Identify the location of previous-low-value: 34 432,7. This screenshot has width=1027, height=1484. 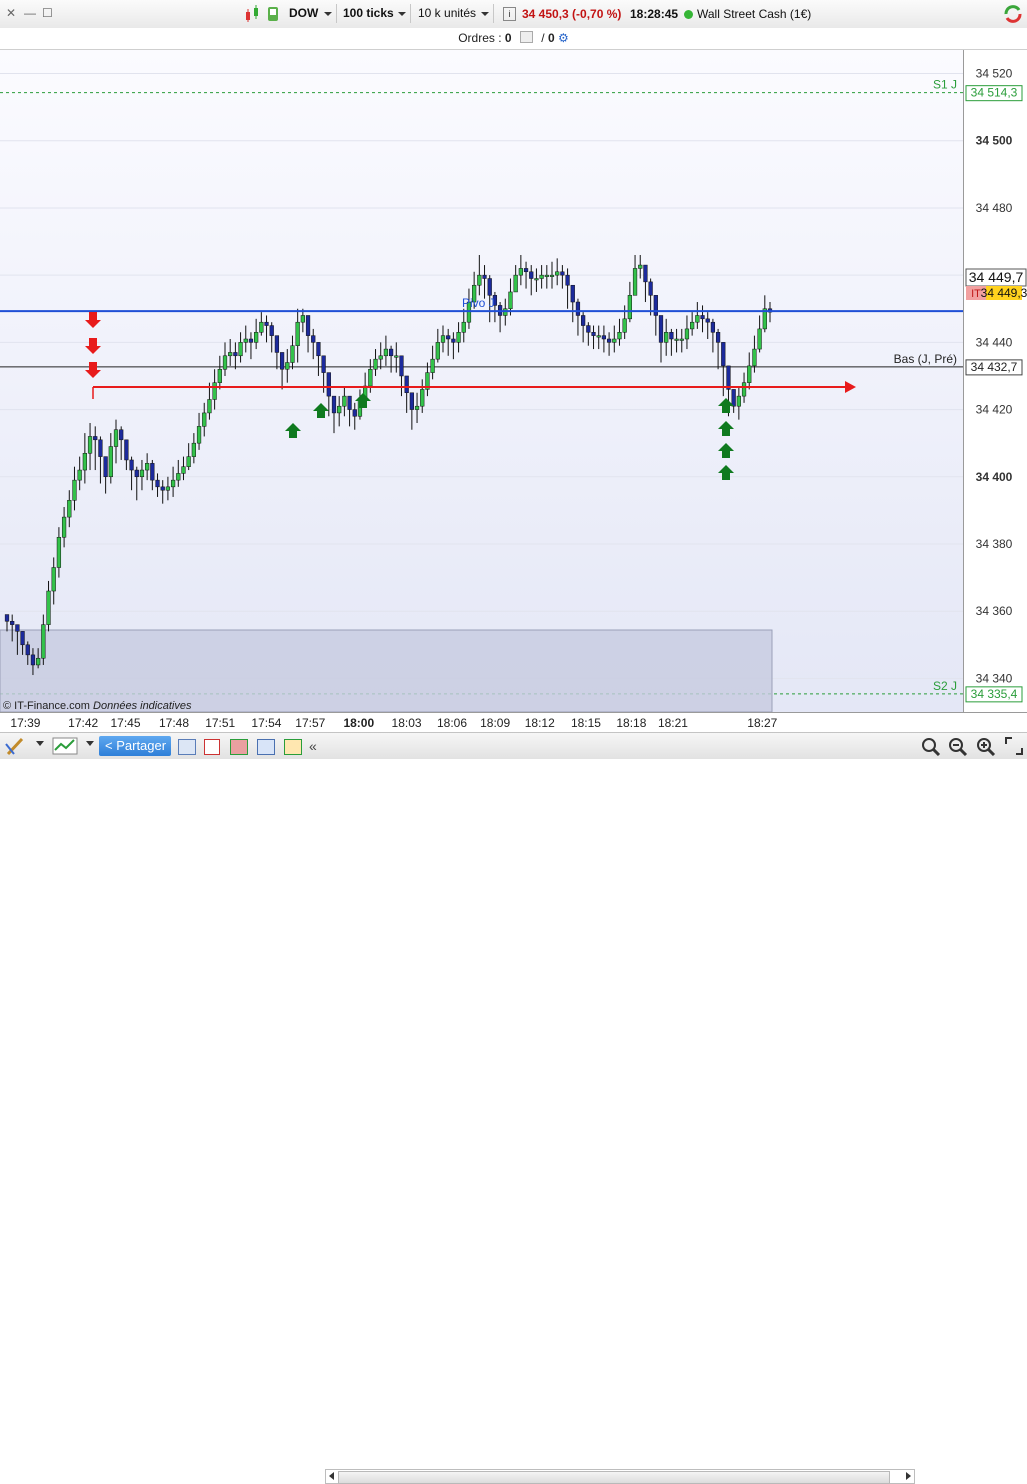
(994, 367).